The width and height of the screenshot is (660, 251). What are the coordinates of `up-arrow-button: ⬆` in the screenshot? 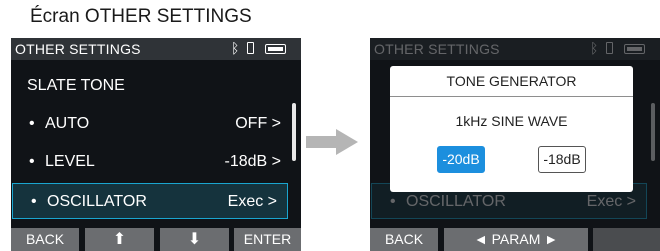 It's located at (119, 239).